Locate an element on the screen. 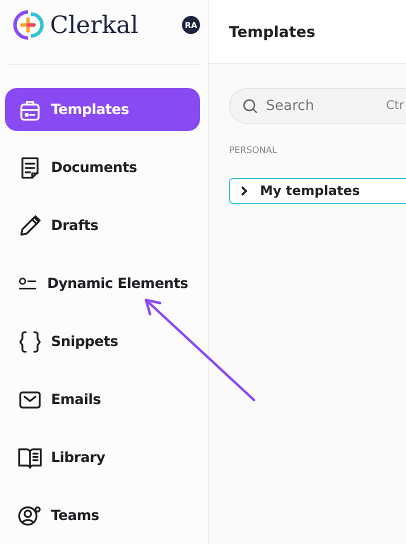 The height and width of the screenshot is (544, 406). nav-item: Teams is located at coordinates (102, 515).